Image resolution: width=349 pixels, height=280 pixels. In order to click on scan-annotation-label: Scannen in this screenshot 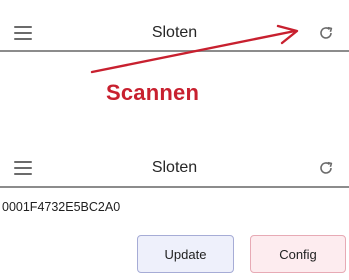, I will do `click(153, 92)`.